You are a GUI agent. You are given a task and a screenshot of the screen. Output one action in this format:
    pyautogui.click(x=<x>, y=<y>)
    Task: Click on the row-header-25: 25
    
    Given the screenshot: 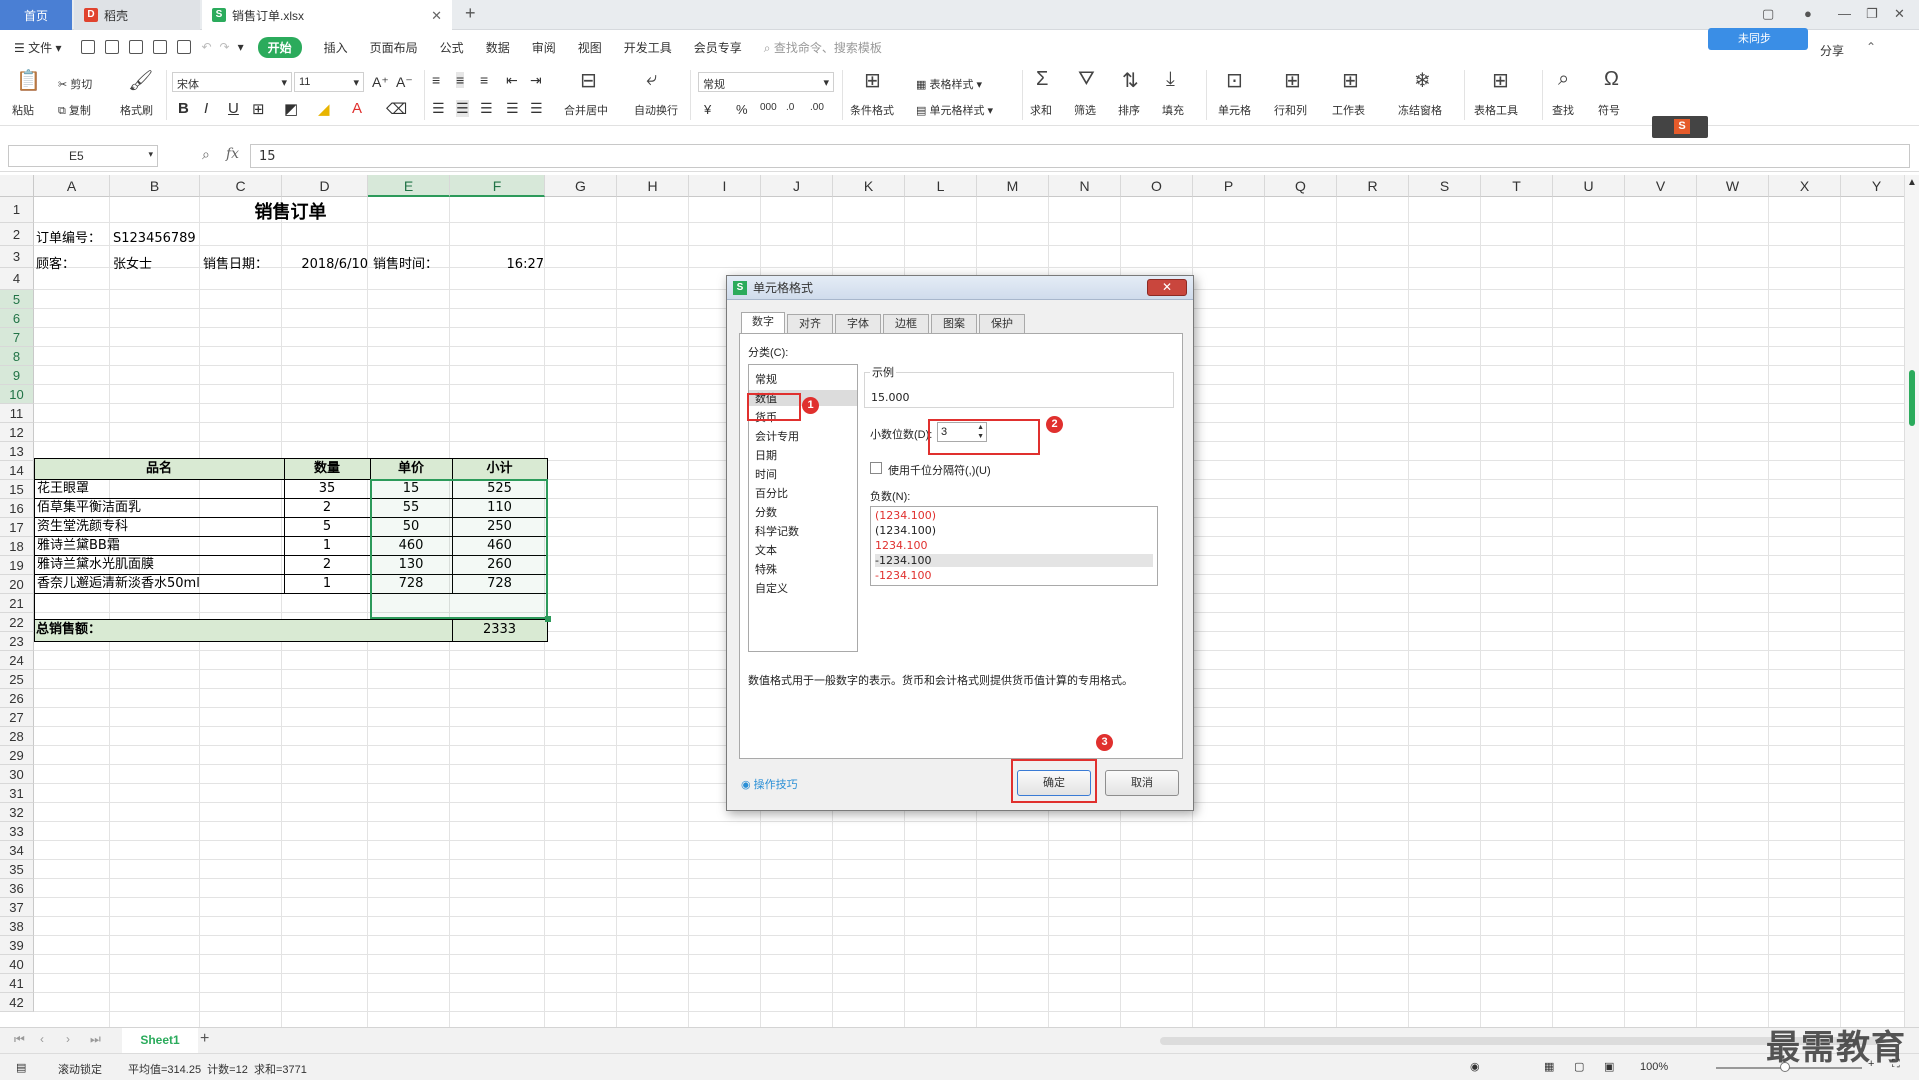 What is the action you would take?
    pyautogui.click(x=17, y=679)
    